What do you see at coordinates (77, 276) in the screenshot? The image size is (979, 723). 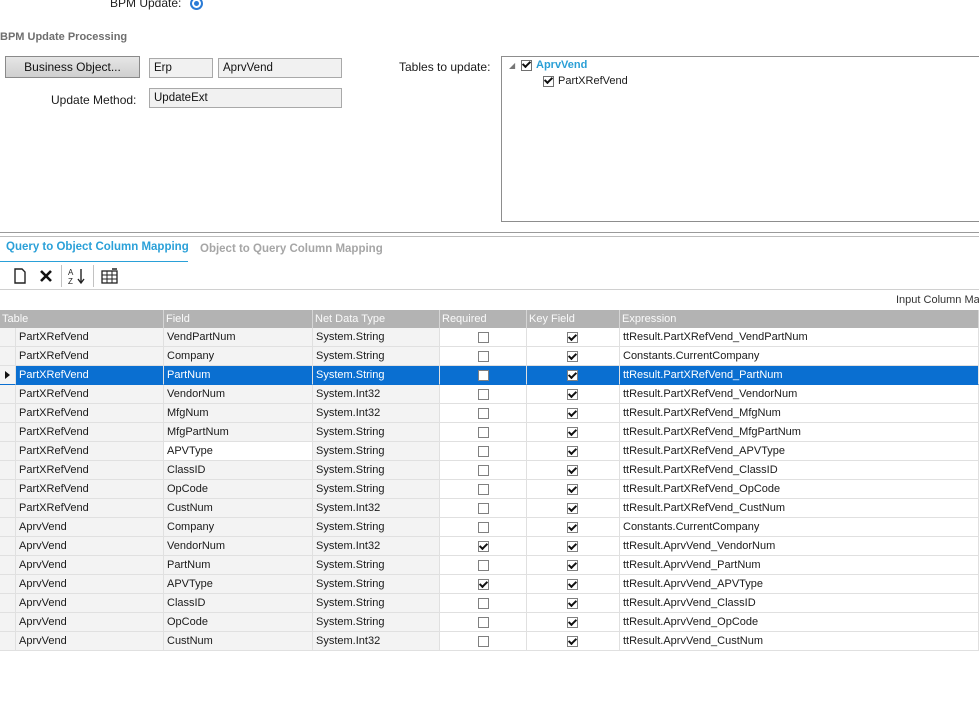 I see `sort-icon: AZ` at bounding box center [77, 276].